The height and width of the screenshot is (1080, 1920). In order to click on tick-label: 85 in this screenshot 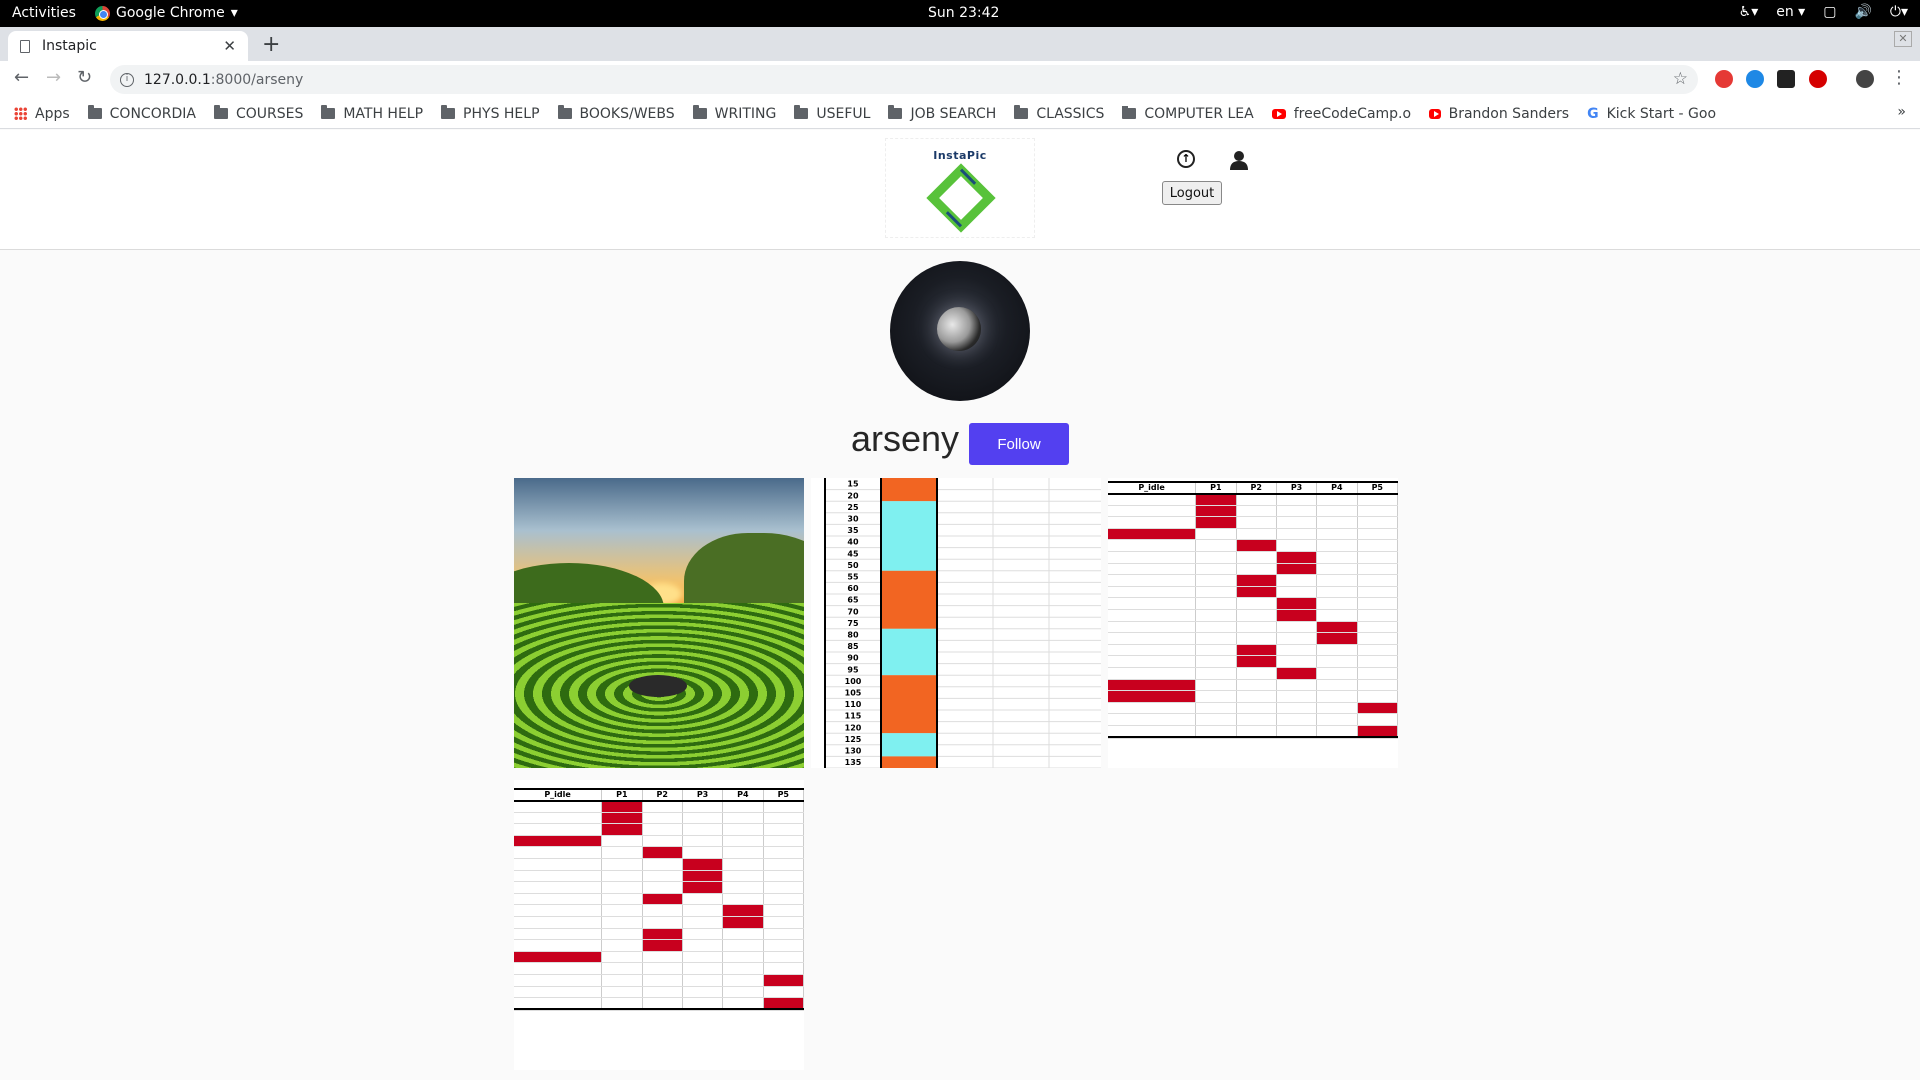, I will do `click(853, 646)`.